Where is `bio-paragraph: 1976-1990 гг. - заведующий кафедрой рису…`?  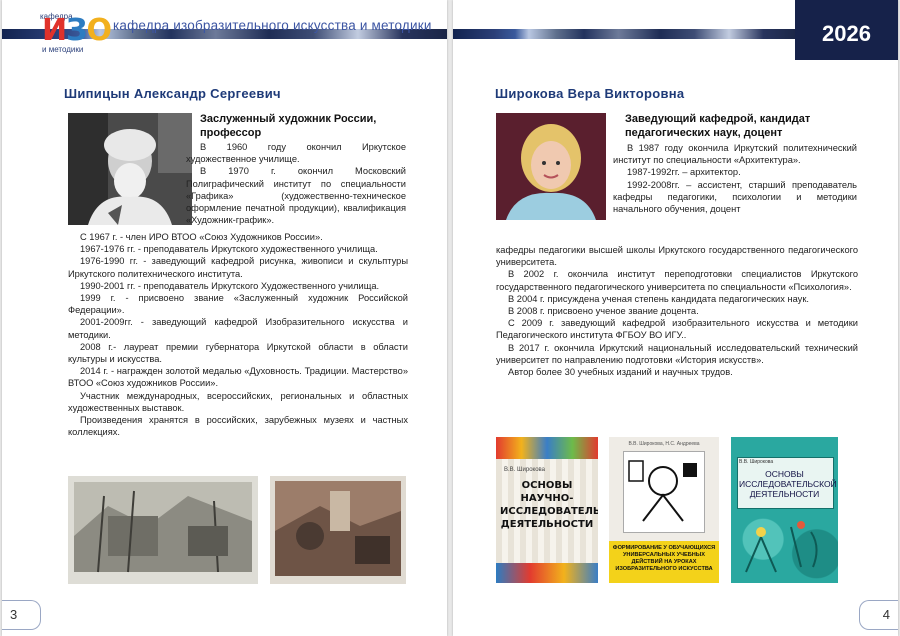 bio-paragraph: 1976-1990 гг. - заведующий кафедрой рису… is located at coordinates (238, 267).